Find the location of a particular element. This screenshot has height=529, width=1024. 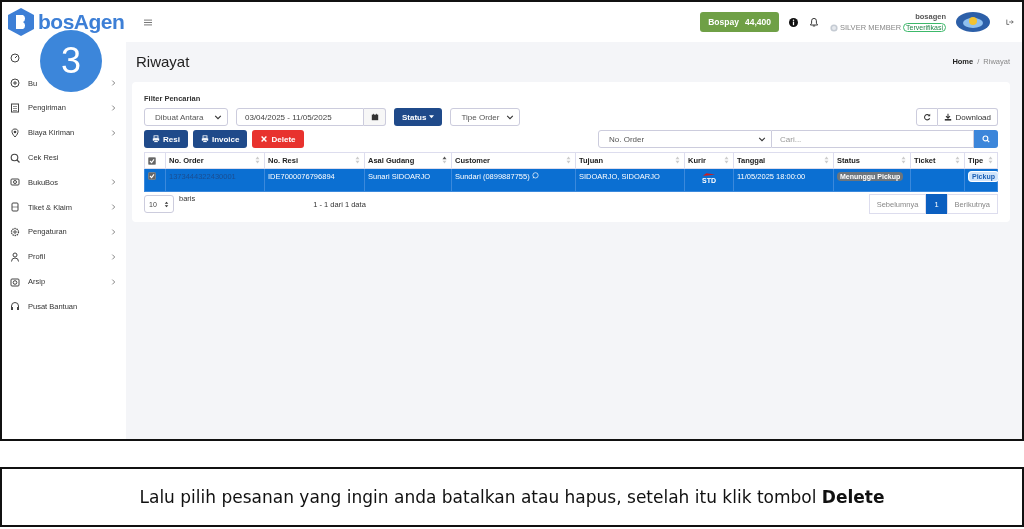

logo-icon is located at coordinates (21, 22).